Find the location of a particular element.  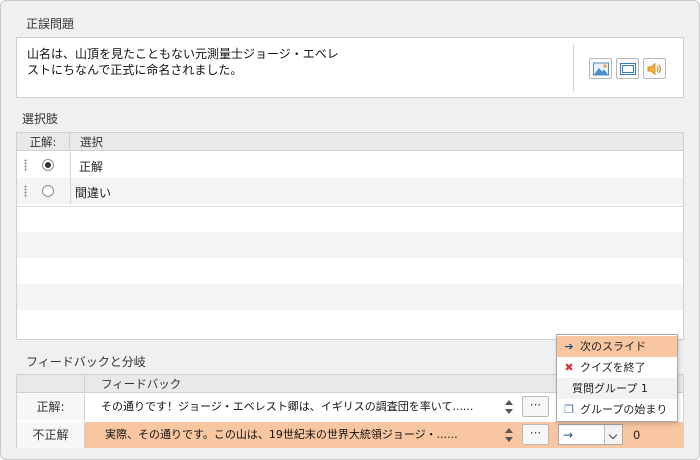

menu-item-next-slide: ➔ 次のスライド is located at coordinates (617, 346).